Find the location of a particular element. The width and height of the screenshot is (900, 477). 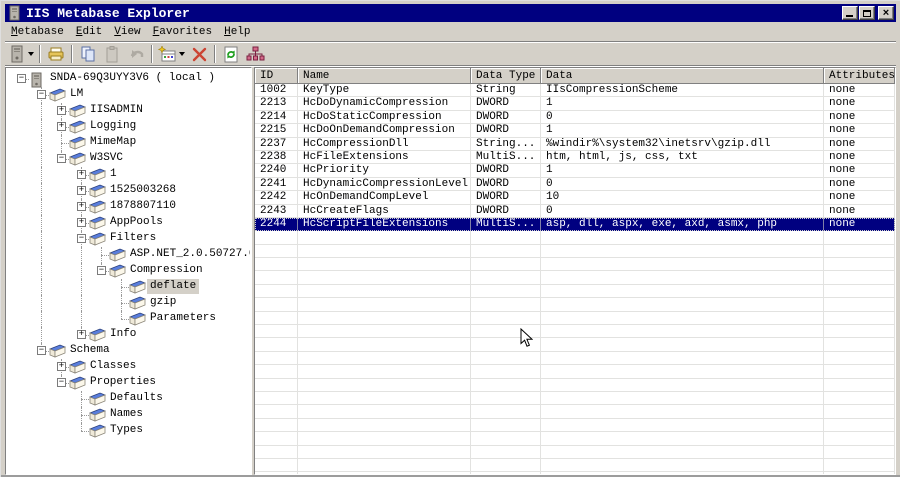

tree-item-asp-net-2-0-50727-0: ASP.NET_2.0.50727.0 is located at coordinates (129, 255).